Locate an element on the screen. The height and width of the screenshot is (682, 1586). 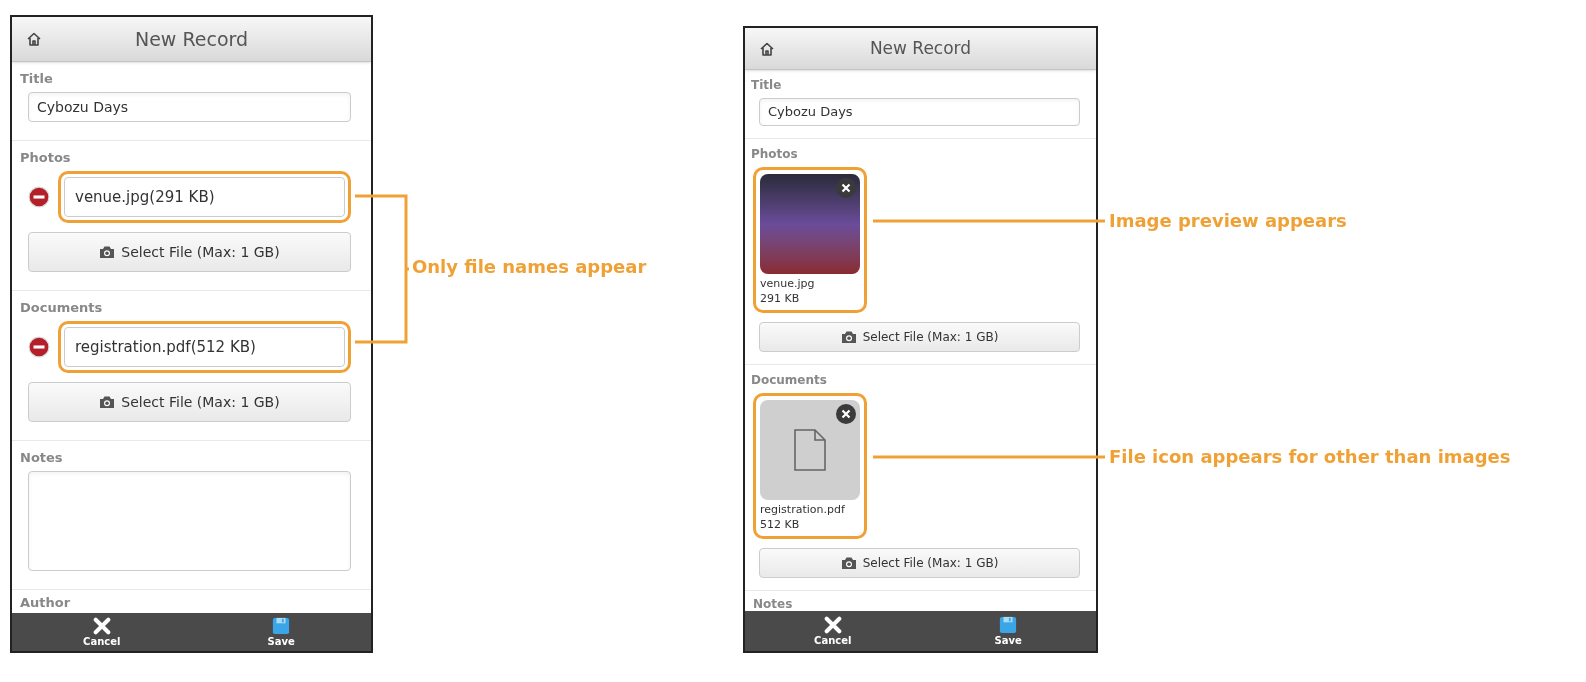
callout-text: File icon appears for other than images is located at coordinates (1310, 457).